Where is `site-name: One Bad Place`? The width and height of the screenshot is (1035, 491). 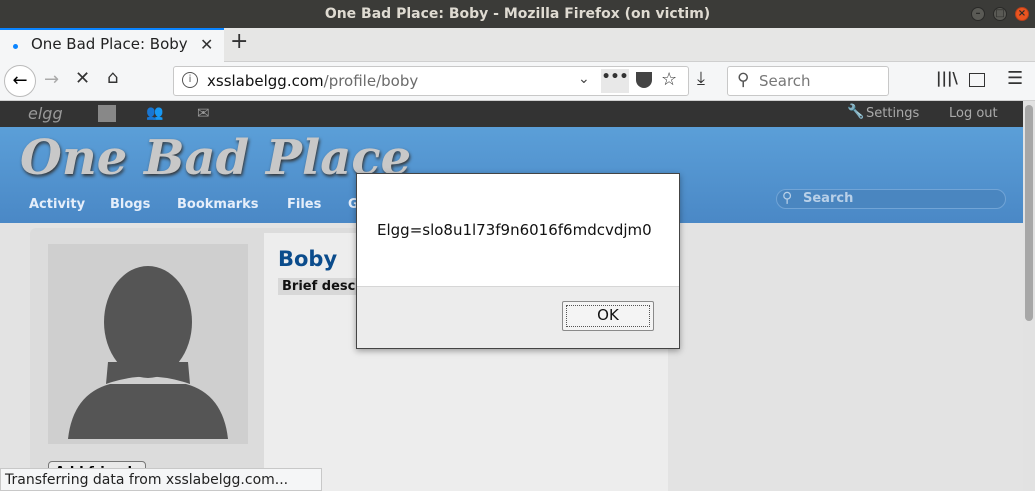 site-name: One Bad Place is located at coordinates (215, 158).